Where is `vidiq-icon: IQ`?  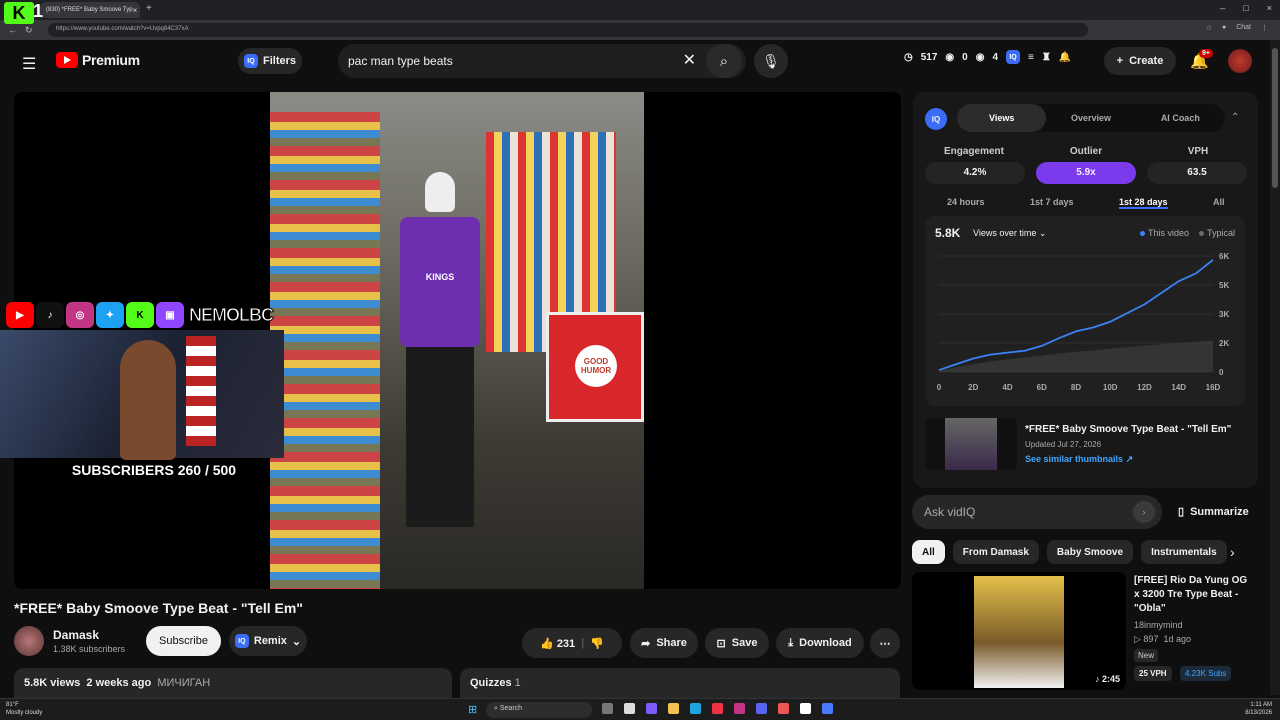 vidiq-icon: IQ is located at coordinates (1013, 57).